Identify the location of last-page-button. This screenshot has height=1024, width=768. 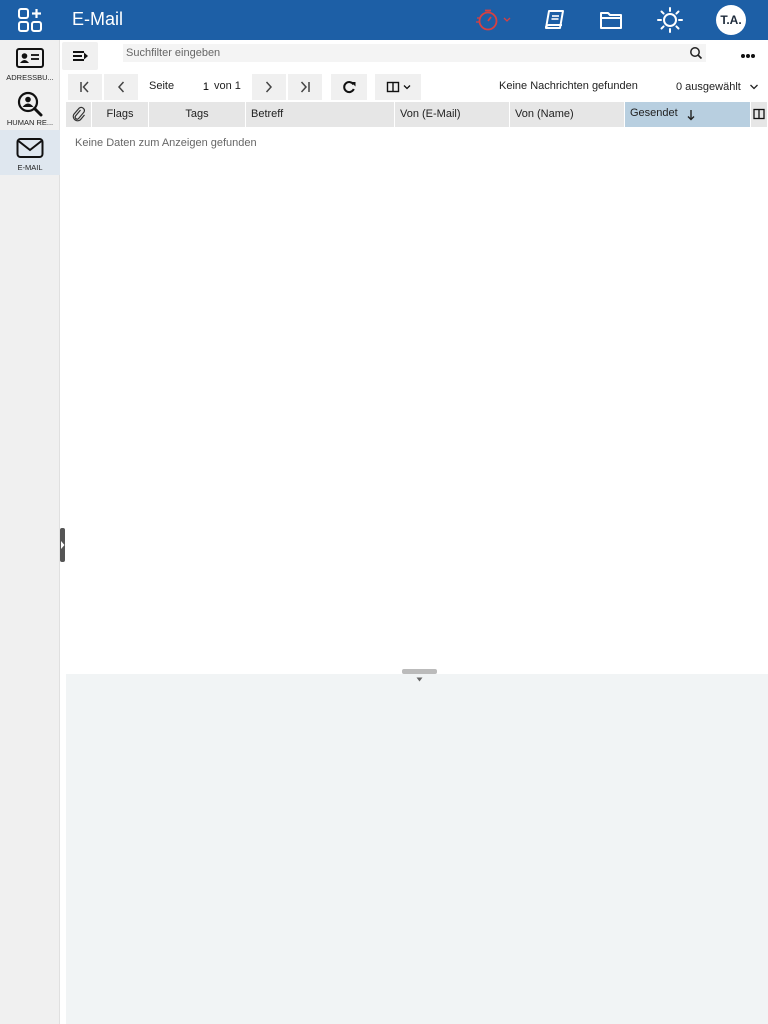
(305, 87).